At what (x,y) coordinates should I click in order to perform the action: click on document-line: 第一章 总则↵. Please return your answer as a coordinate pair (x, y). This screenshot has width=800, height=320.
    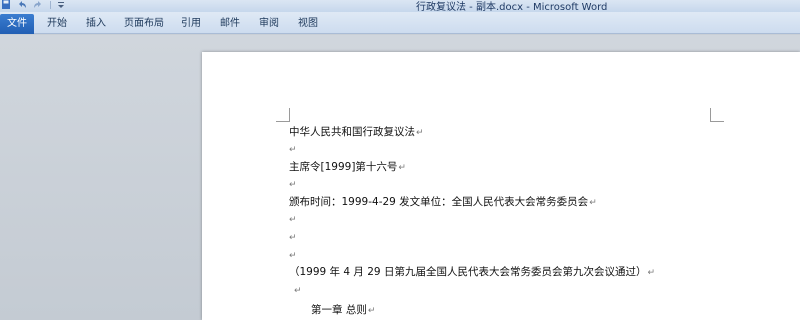
    Looking at the image, I should click on (343, 310).